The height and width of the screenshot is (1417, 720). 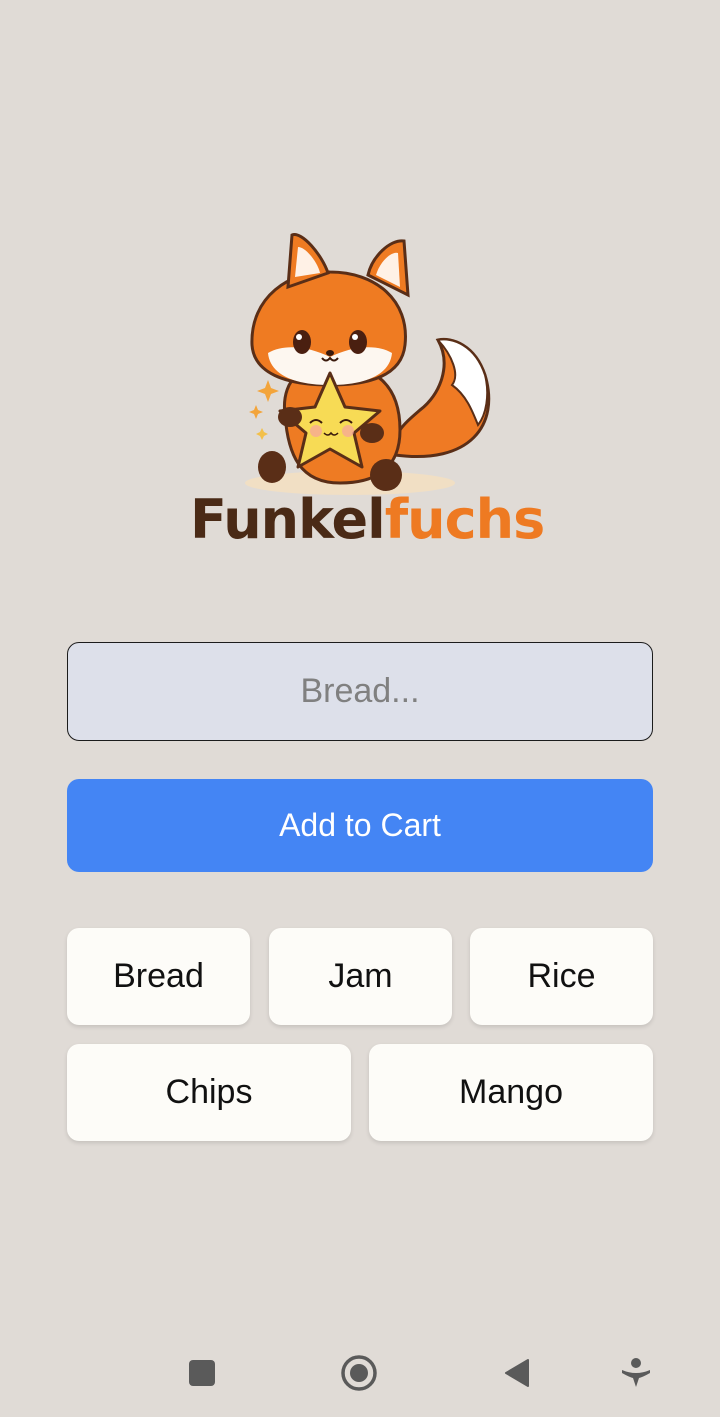 I want to click on brand-logo: Funkelfuchs, so click(x=367, y=400).